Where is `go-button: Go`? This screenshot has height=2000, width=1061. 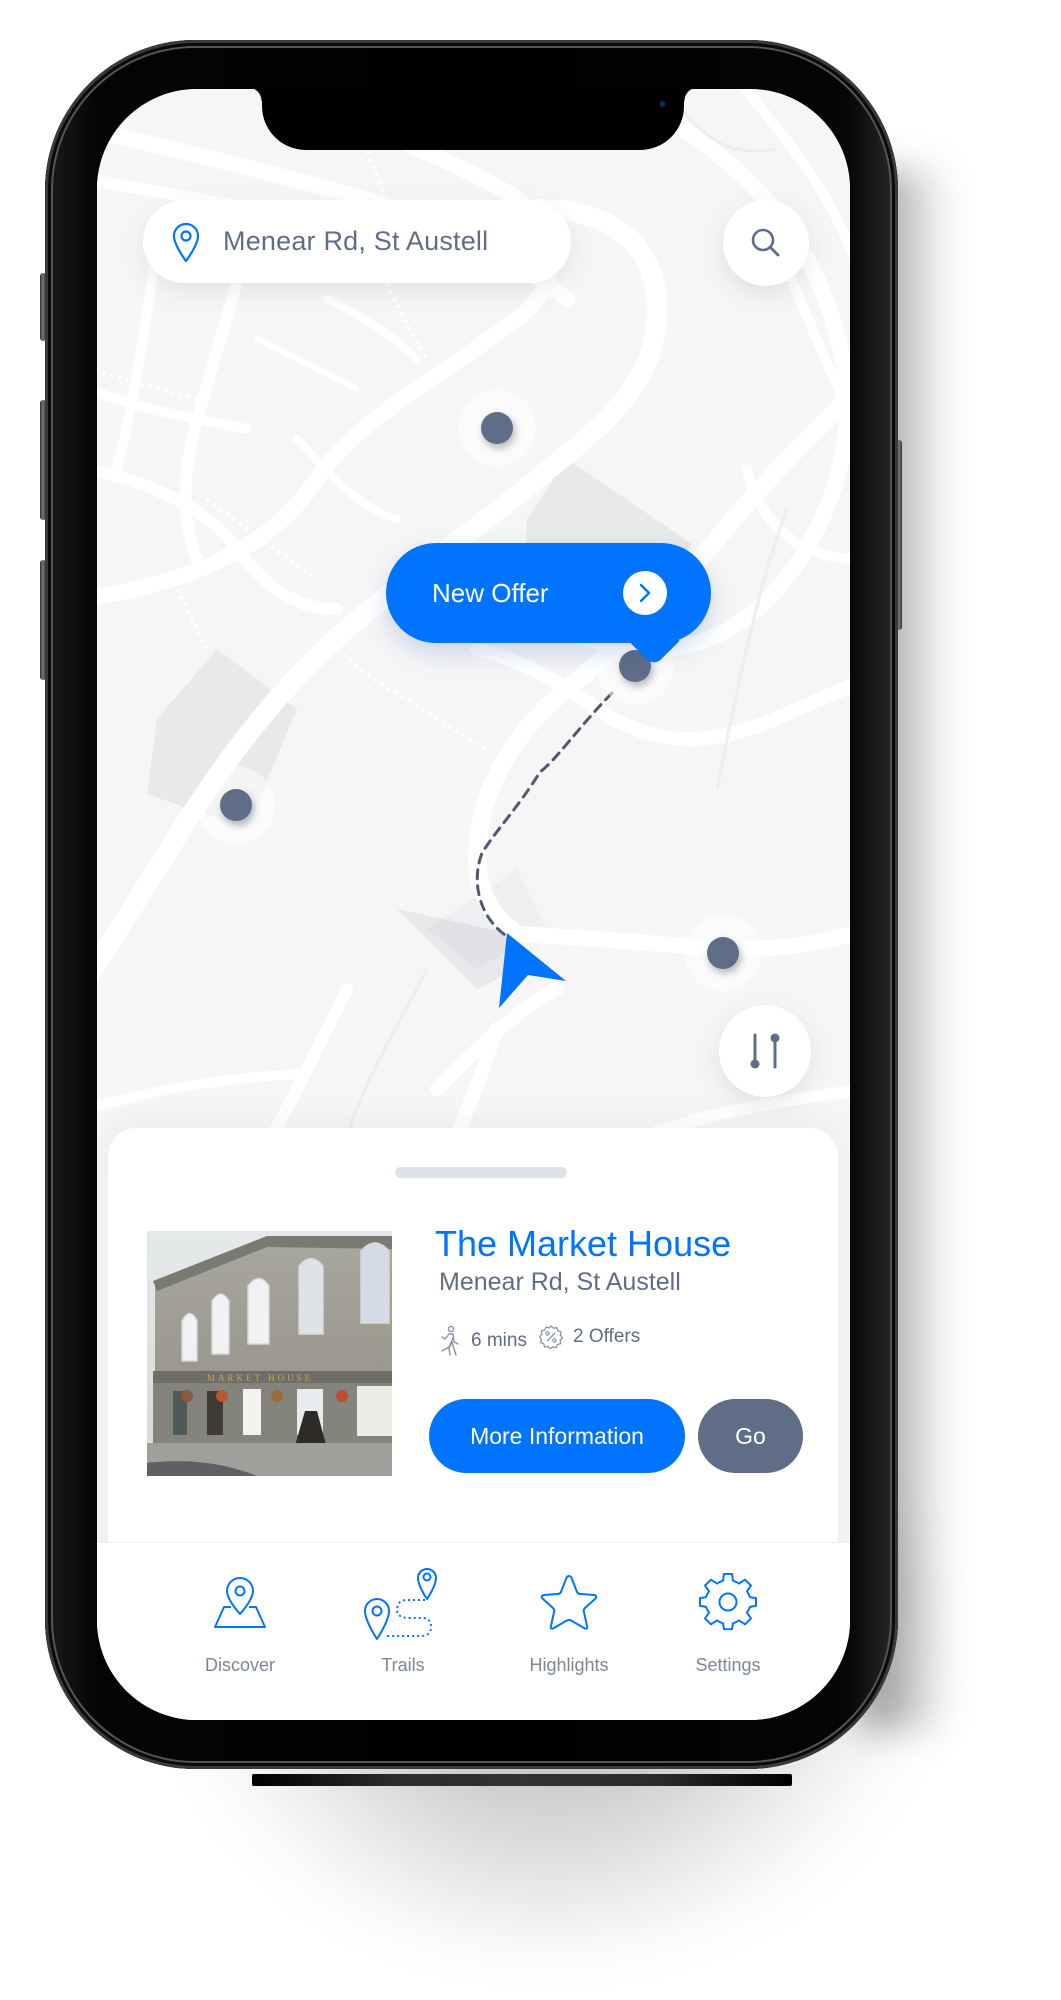
go-button: Go is located at coordinates (750, 1436).